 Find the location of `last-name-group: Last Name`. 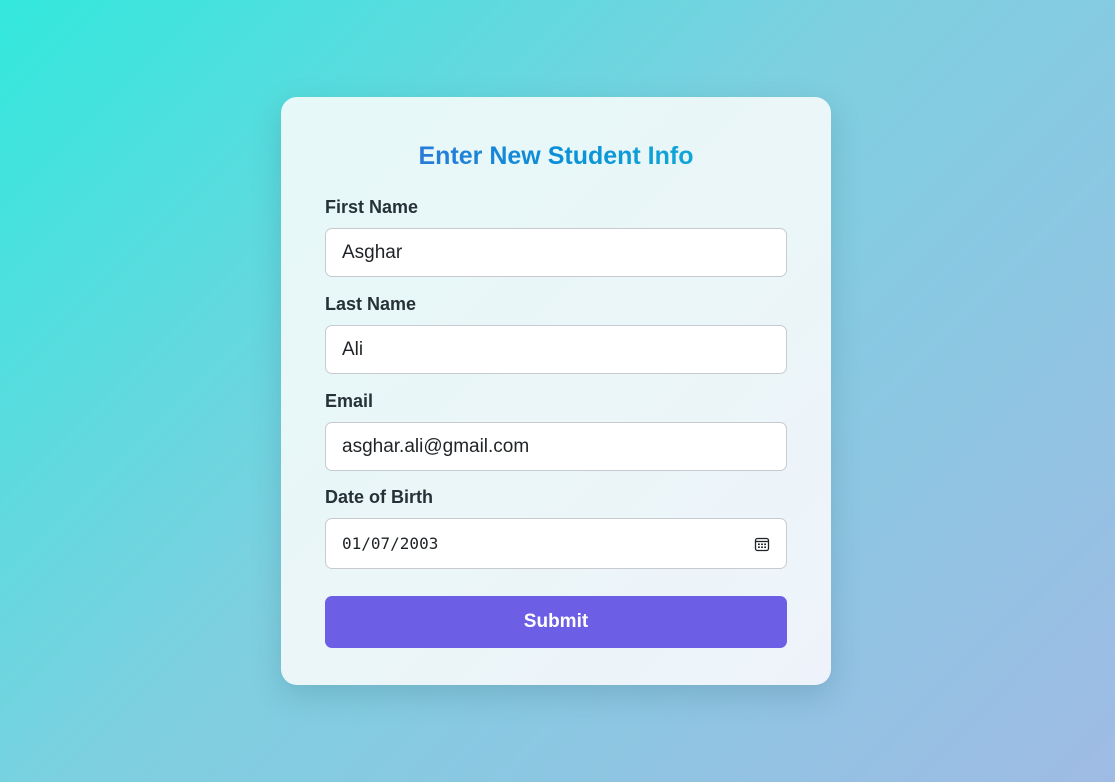

last-name-group: Last Name is located at coordinates (556, 334).